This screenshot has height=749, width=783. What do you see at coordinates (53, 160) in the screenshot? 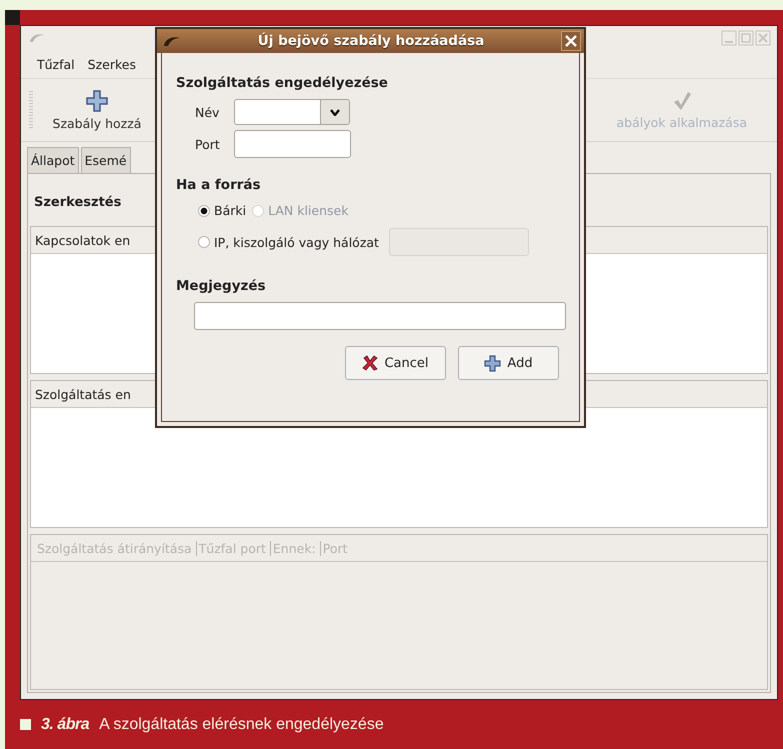
I see `tab: Állapot` at bounding box center [53, 160].